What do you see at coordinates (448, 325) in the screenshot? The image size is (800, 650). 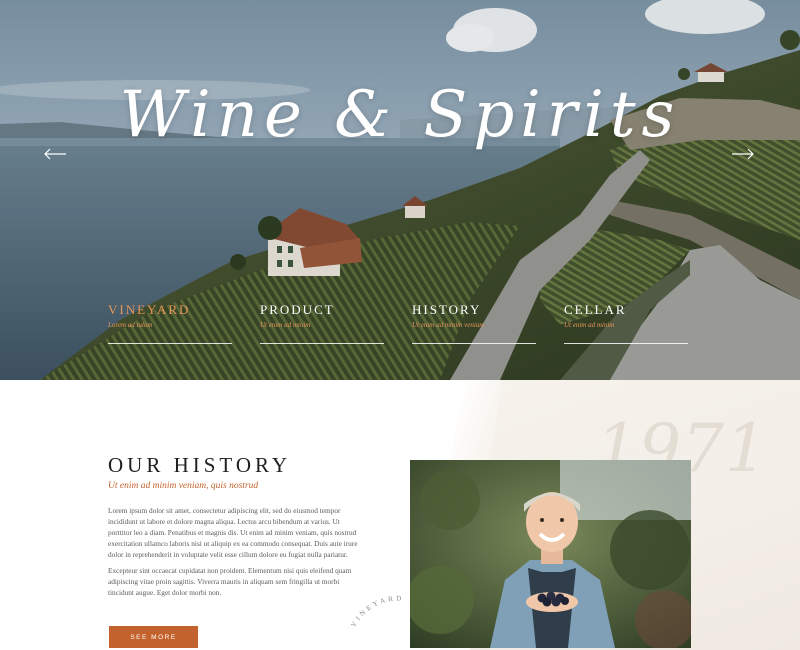 I see `nav-item-sublabel: Ut enim ad minim veniam` at bounding box center [448, 325].